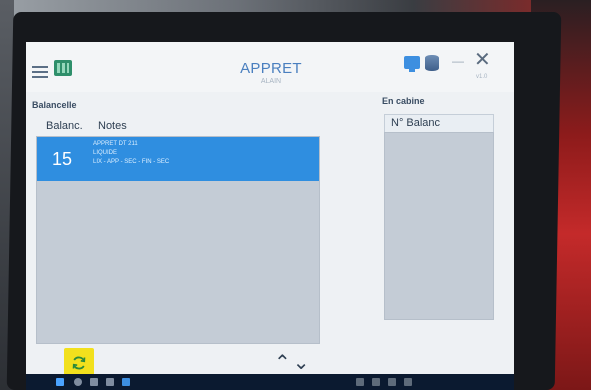 The width and height of the screenshot is (591, 390). Describe the element at coordinates (40, 72) in the screenshot. I see `hamburger-icon` at that location.